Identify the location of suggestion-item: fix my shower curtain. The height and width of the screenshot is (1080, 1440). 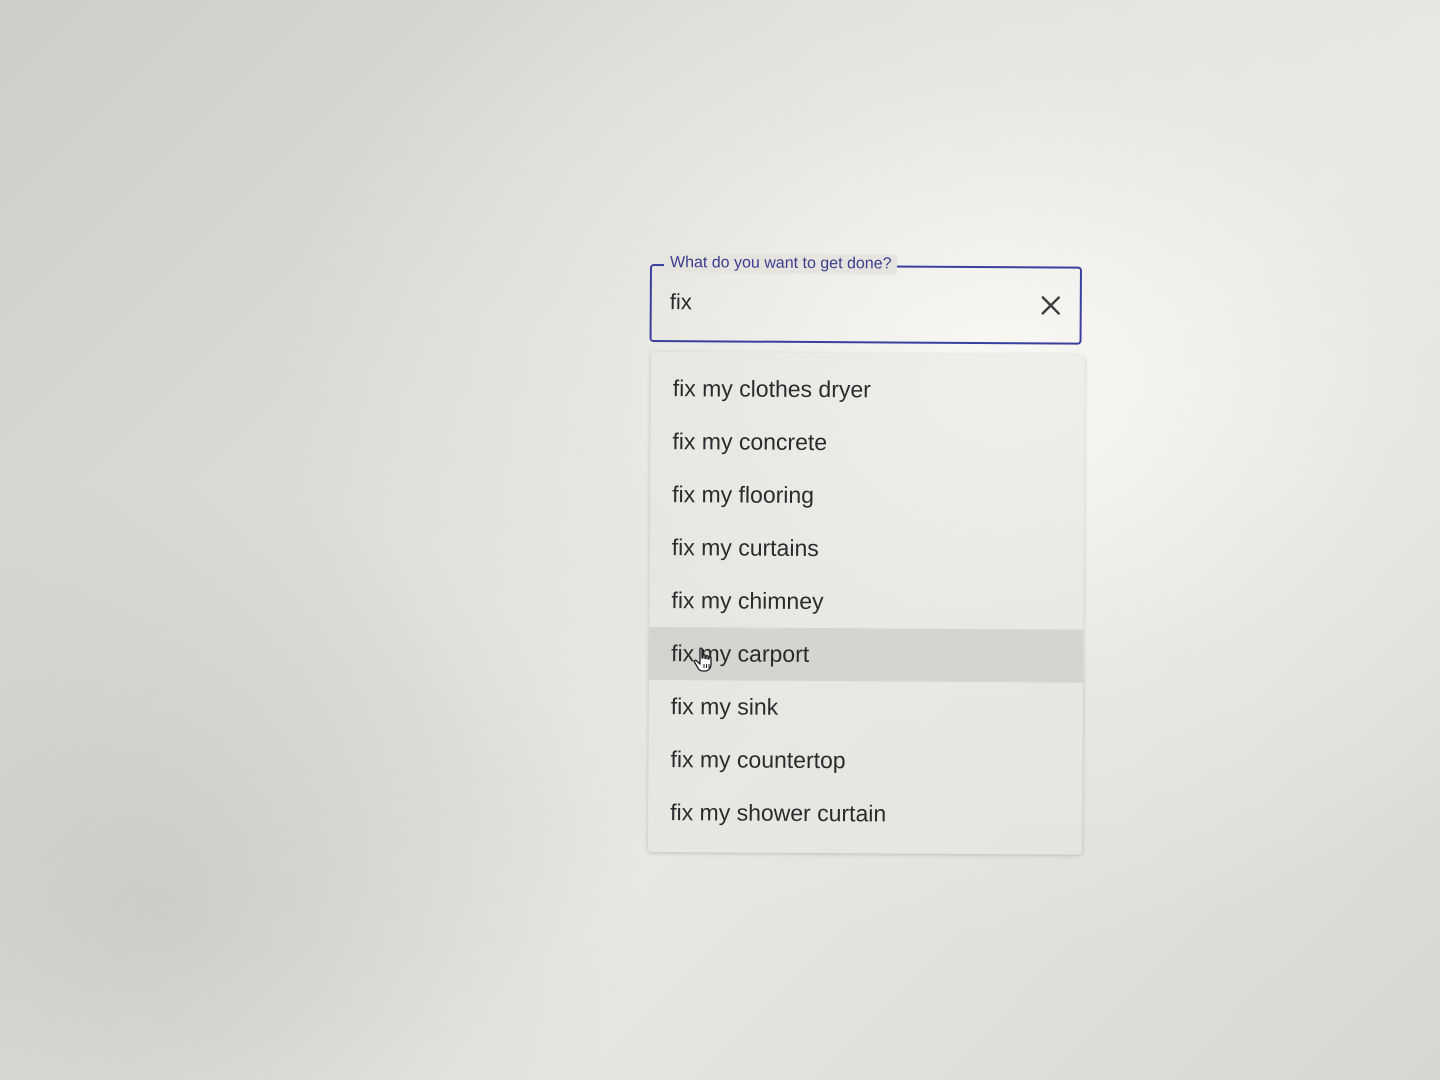
(865, 814).